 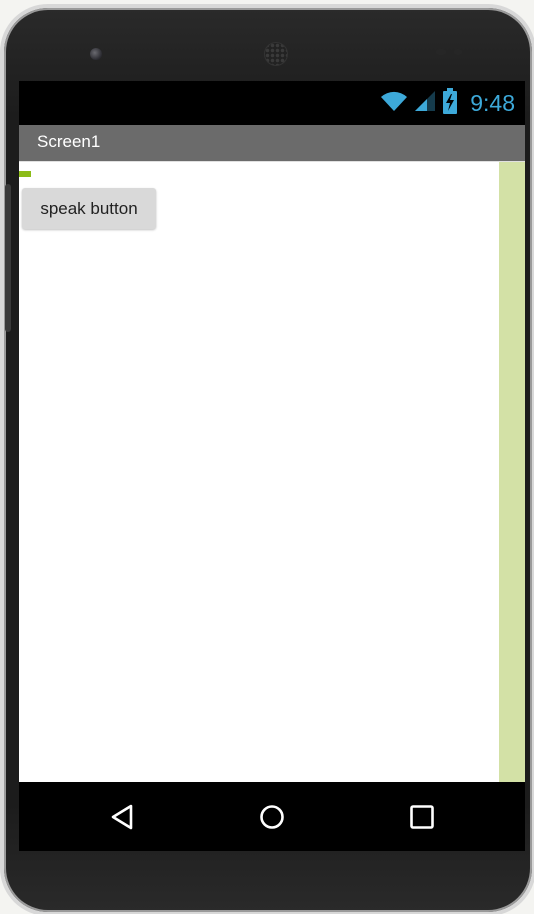 I want to click on light-sensor, so click(x=458, y=52).